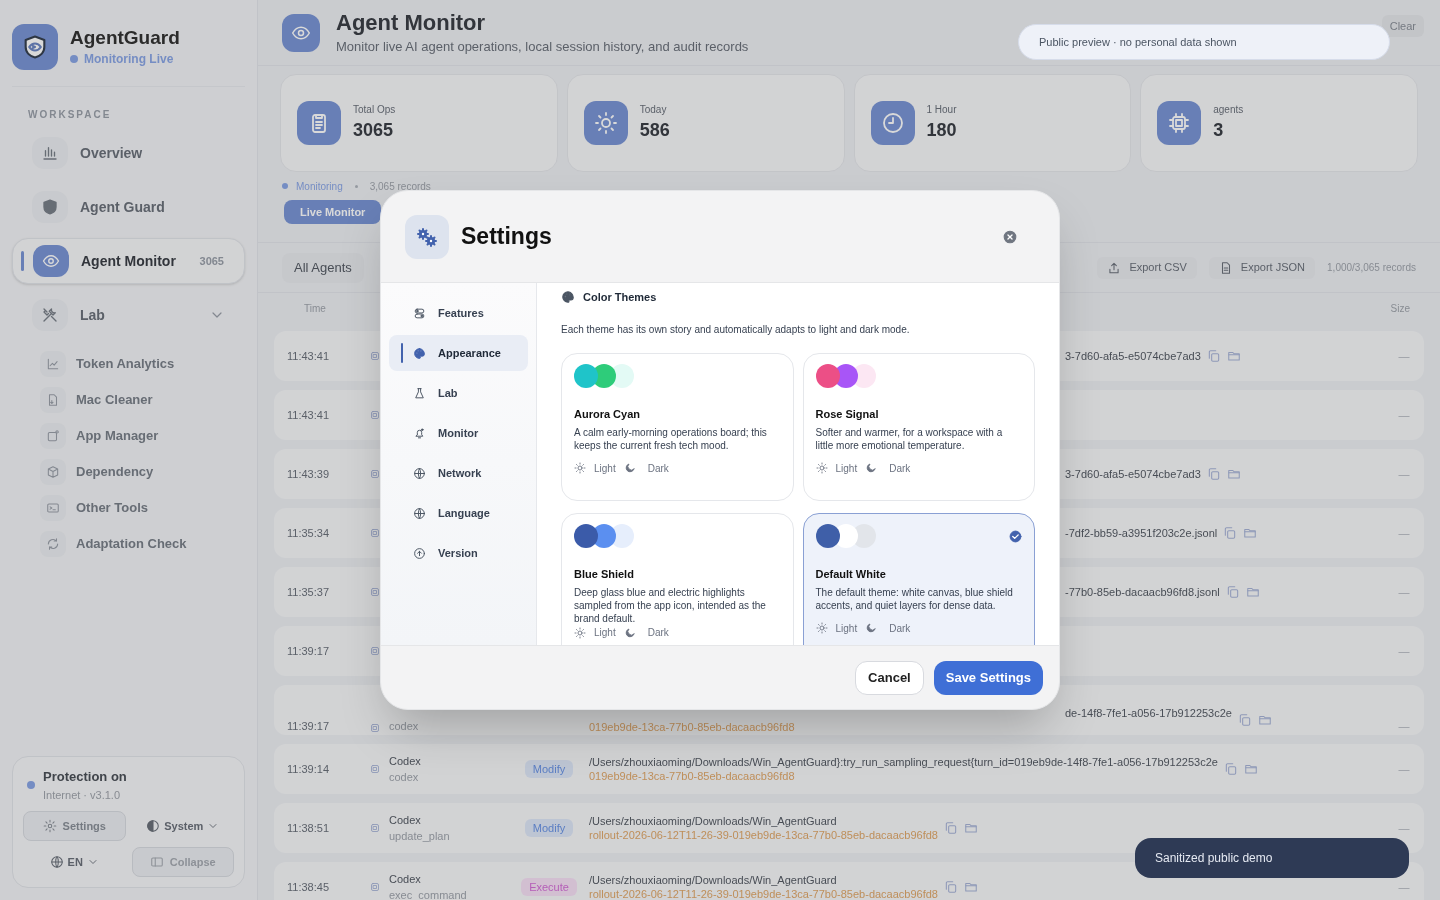  I want to click on theme-name: Default White, so click(851, 574).